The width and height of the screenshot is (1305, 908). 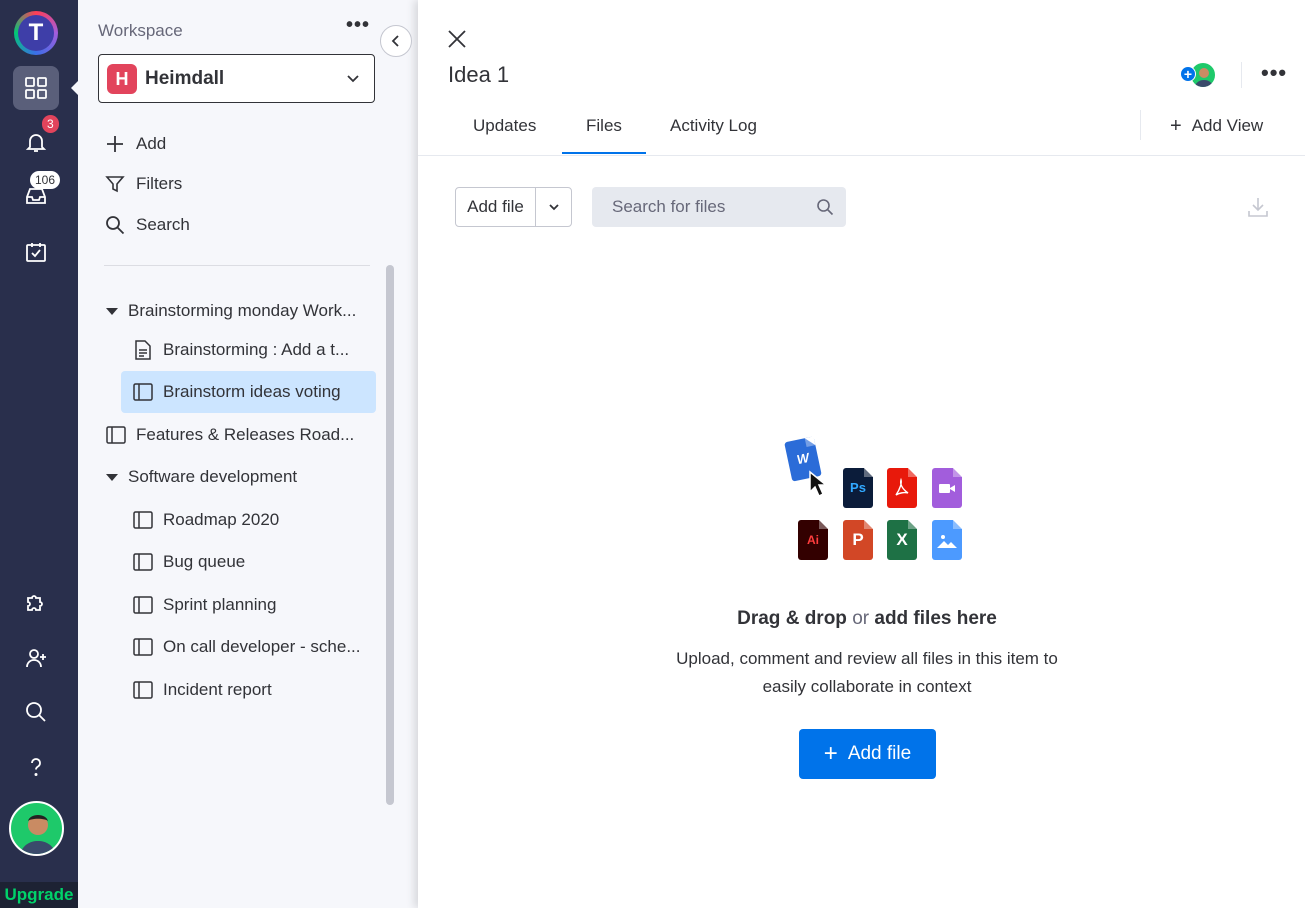 What do you see at coordinates (236, 78) in the screenshot?
I see `workspace-selector: H Heimdall` at bounding box center [236, 78].